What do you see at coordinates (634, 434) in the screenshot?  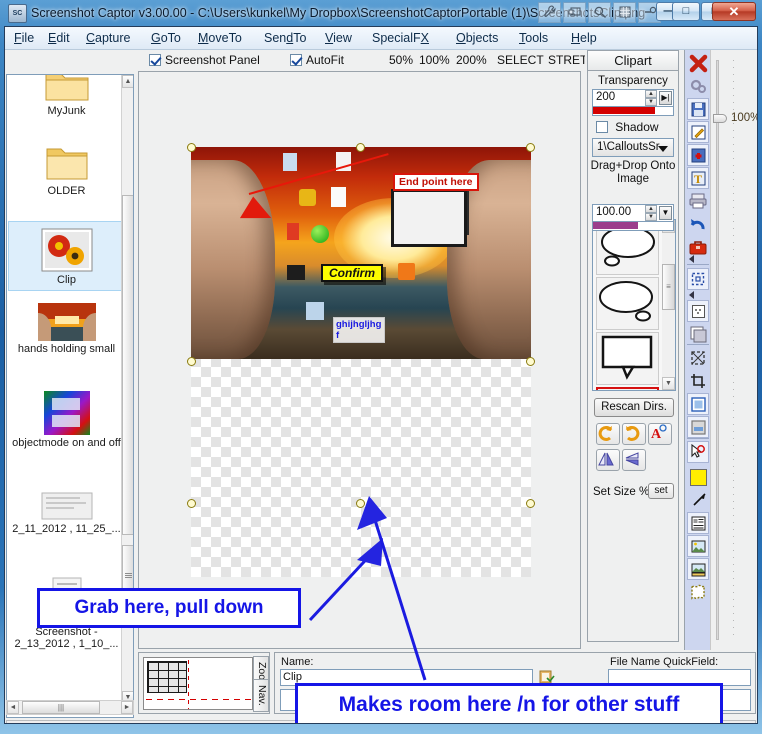 I see `rotate-right-icon` at bounding box center [634, 434].